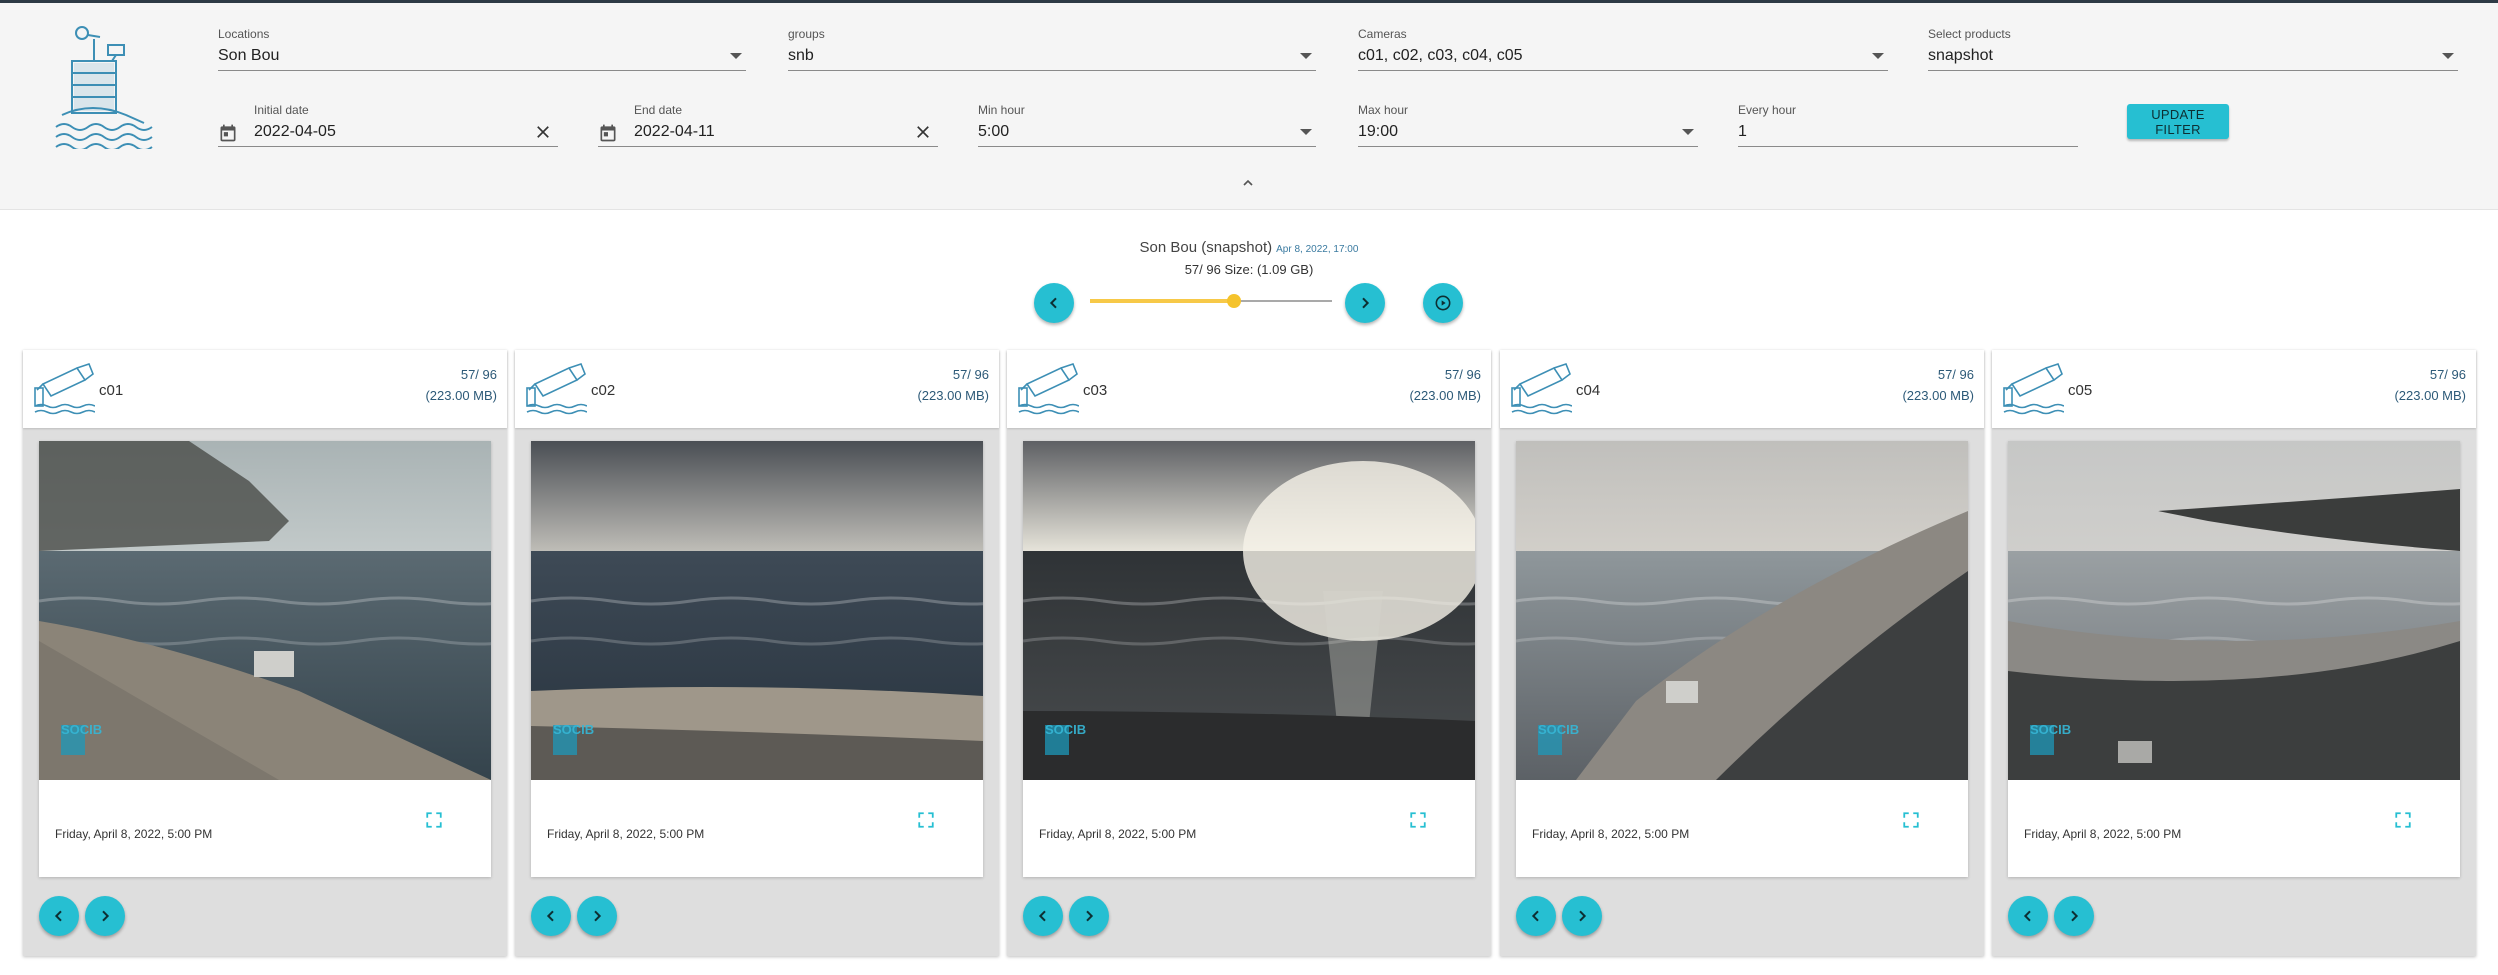 The width and height of the screenshot is (2498, 975). Describe the element at coordinates (1001, 110) in the screenshot. I see `min-hour-label: Min hour` at that location.